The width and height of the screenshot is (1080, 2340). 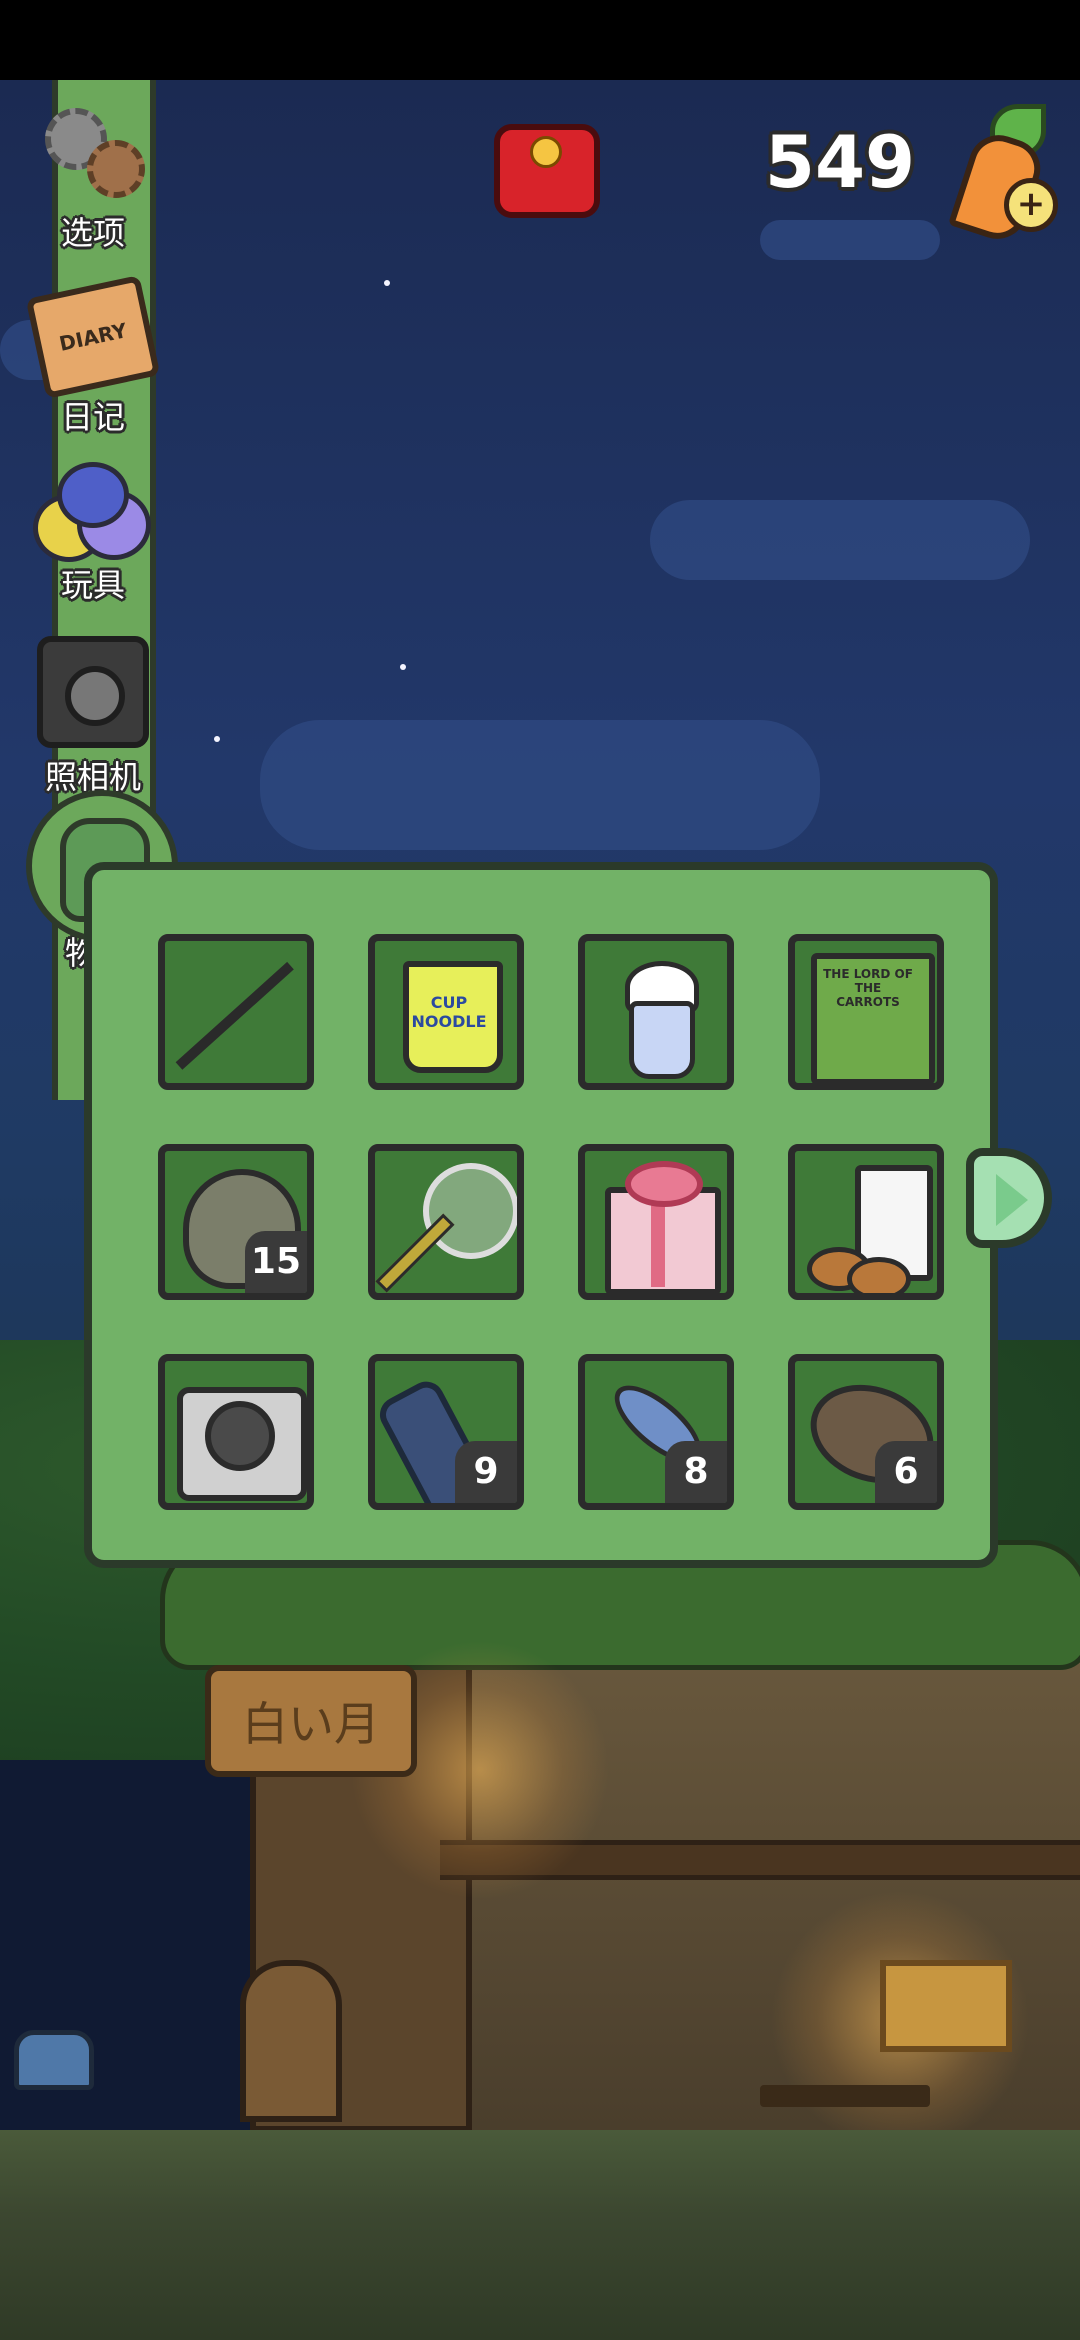 What do you see at coordinates (311, 1724) in the screenshot?
I see `house-sign-text: 白い月` at bounding box center [311, 1724].